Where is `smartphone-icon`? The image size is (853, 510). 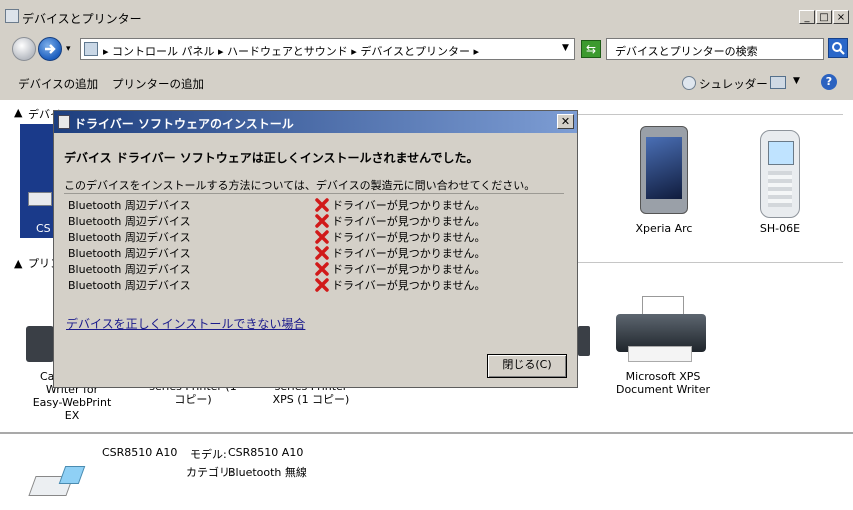
smartphone-icon is located at coordinates (664, 170).